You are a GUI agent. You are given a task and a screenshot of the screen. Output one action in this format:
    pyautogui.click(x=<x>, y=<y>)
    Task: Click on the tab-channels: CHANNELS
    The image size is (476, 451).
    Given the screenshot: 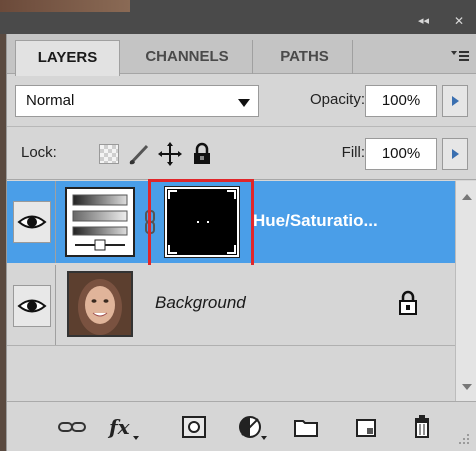 What is the action you would take?
    pyautogui.click(x=187, y=57)
    